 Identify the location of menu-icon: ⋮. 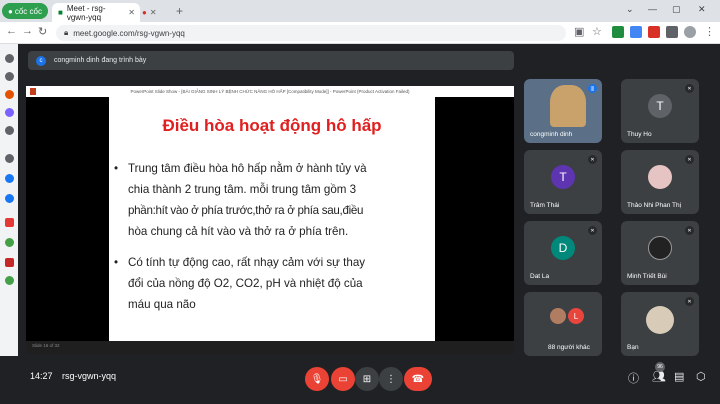
(709, 31).